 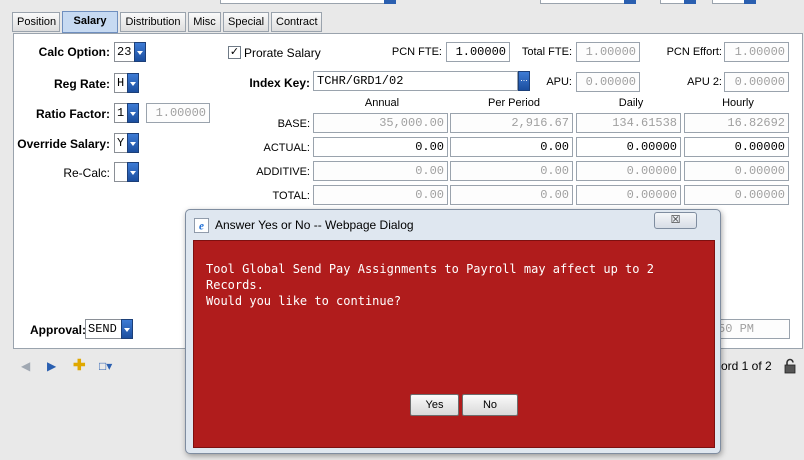 I want to click on base-per-period-field: 2,916.67, so click(x=511, y=123).